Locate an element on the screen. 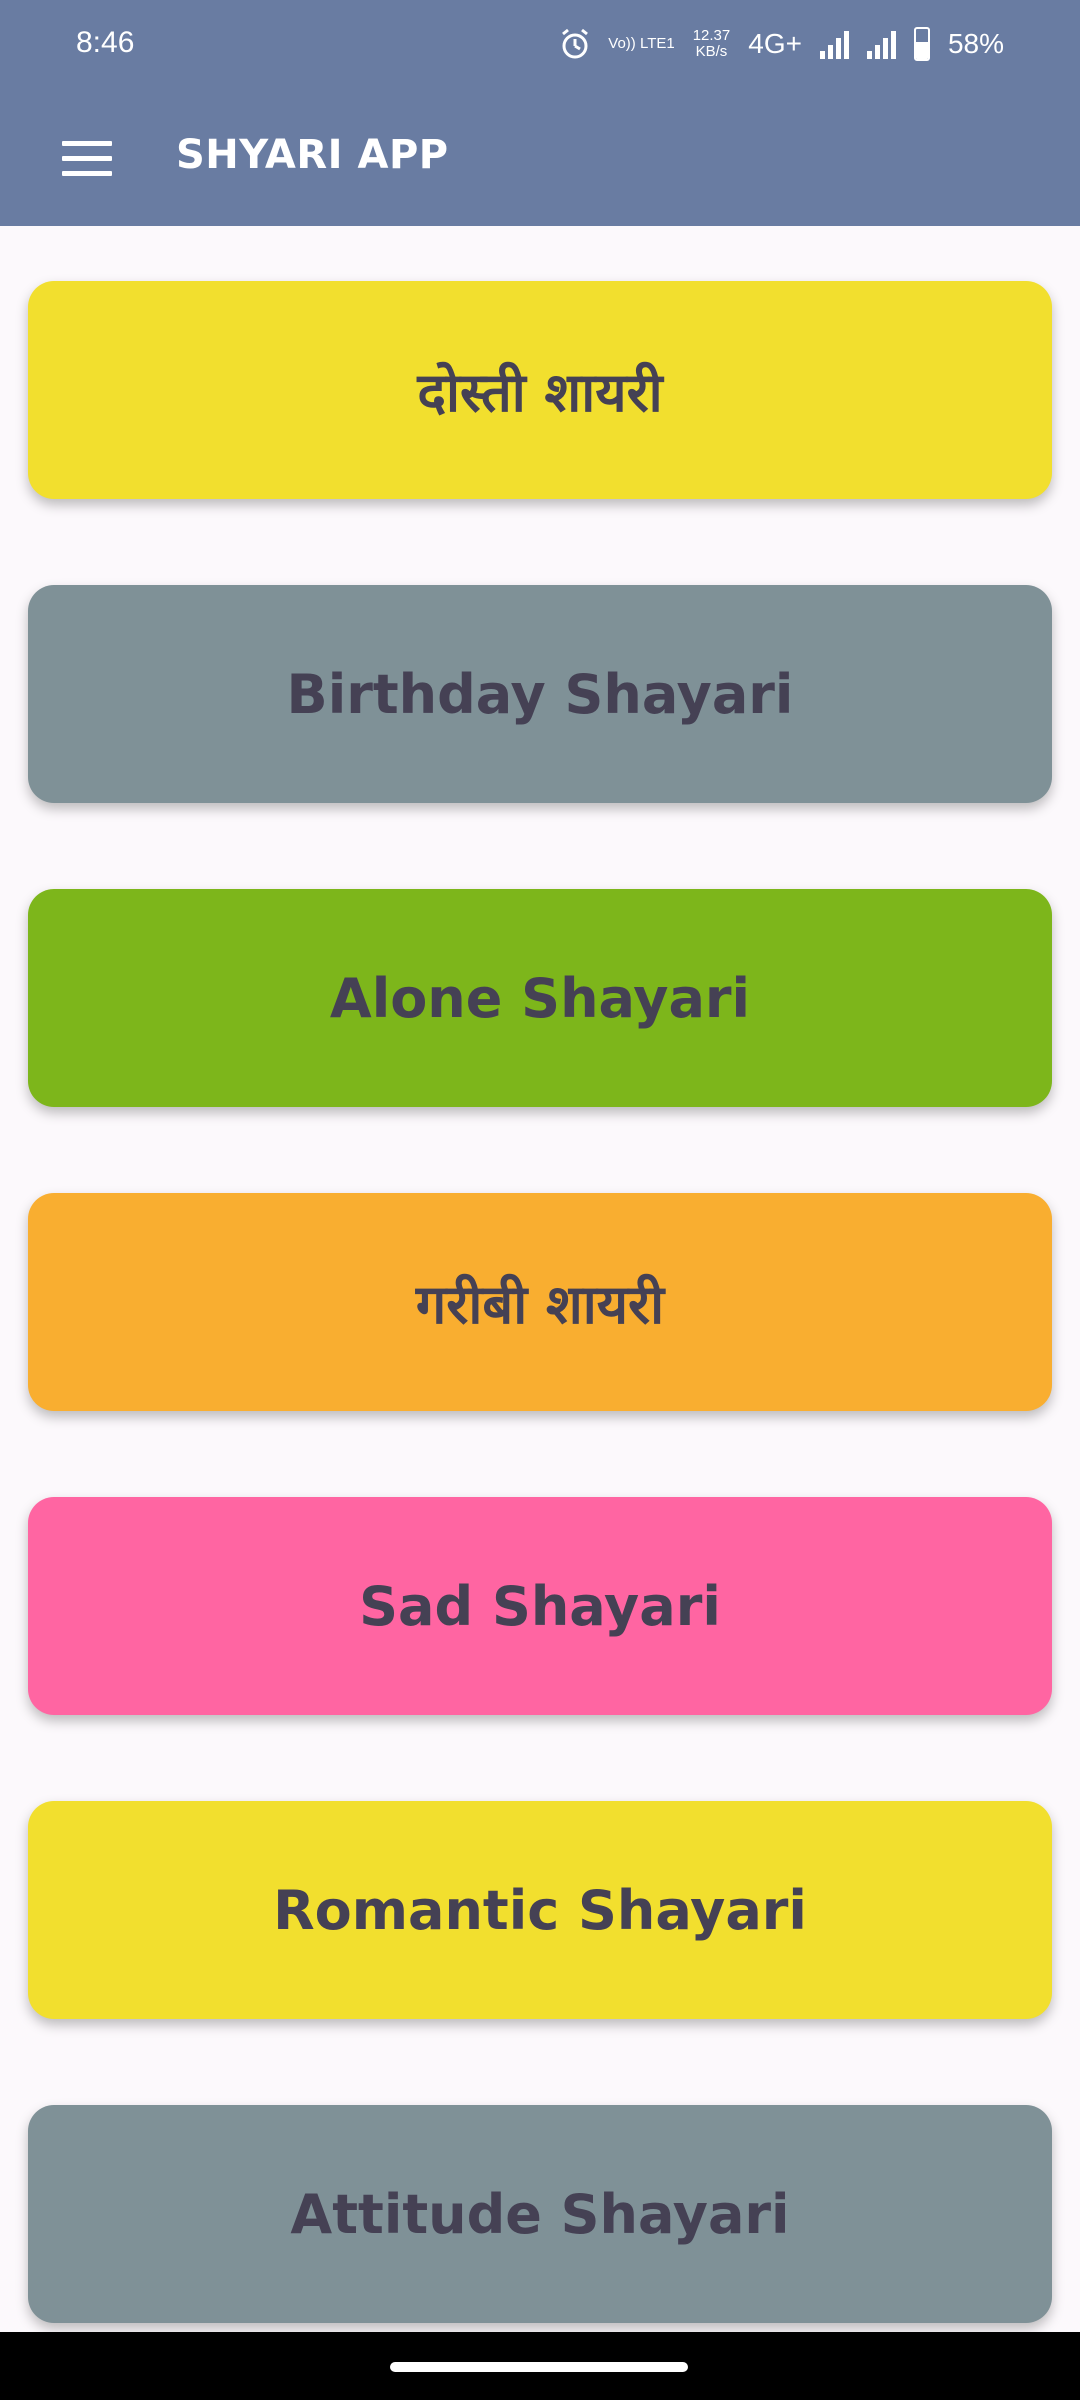  category-label: Sad Shayari is located at coordinates (540, 1606).